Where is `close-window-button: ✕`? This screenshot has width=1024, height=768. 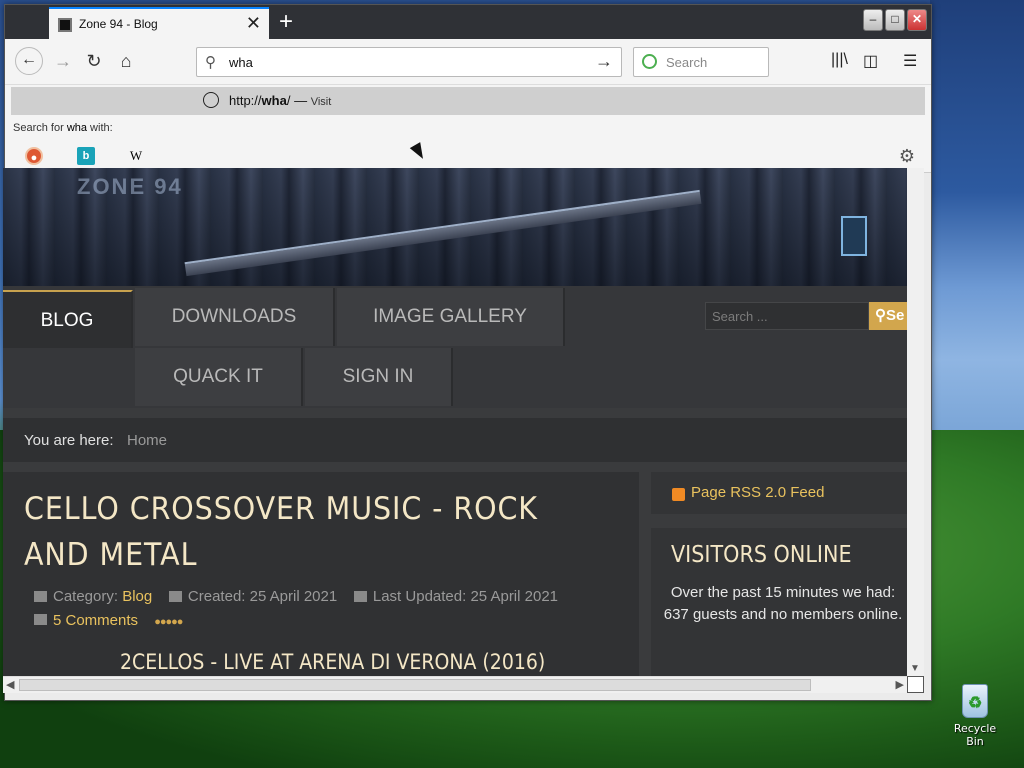
close-window-button: ✕ is located at coordinates (917, 20).